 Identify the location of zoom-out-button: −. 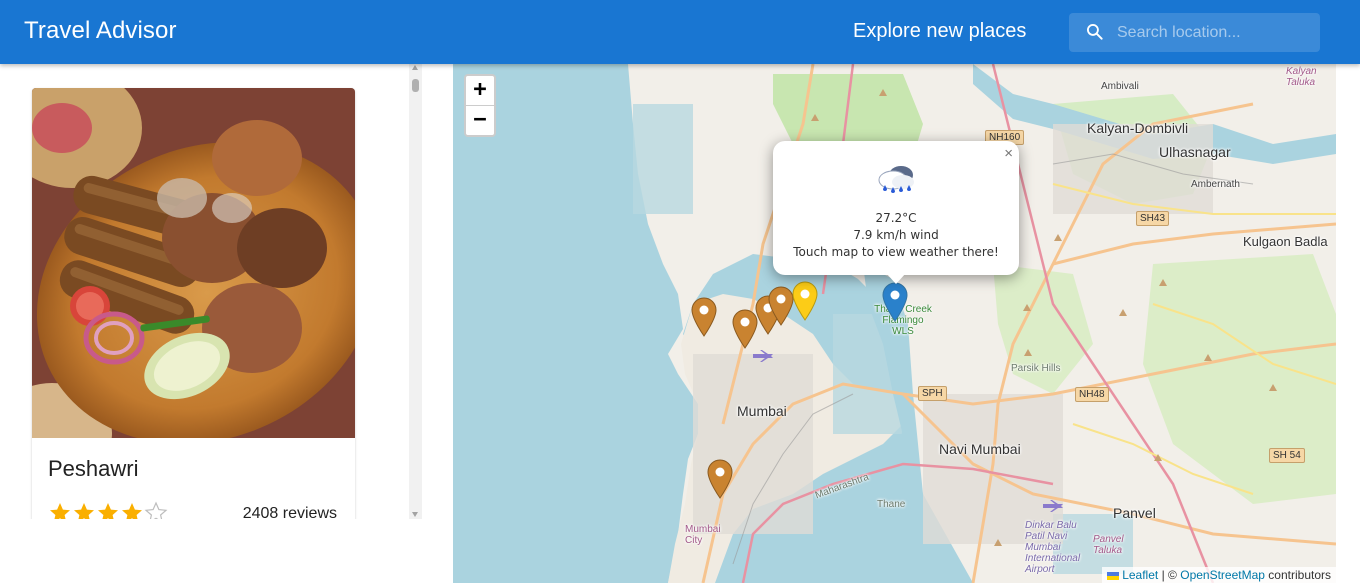
(480, 120).